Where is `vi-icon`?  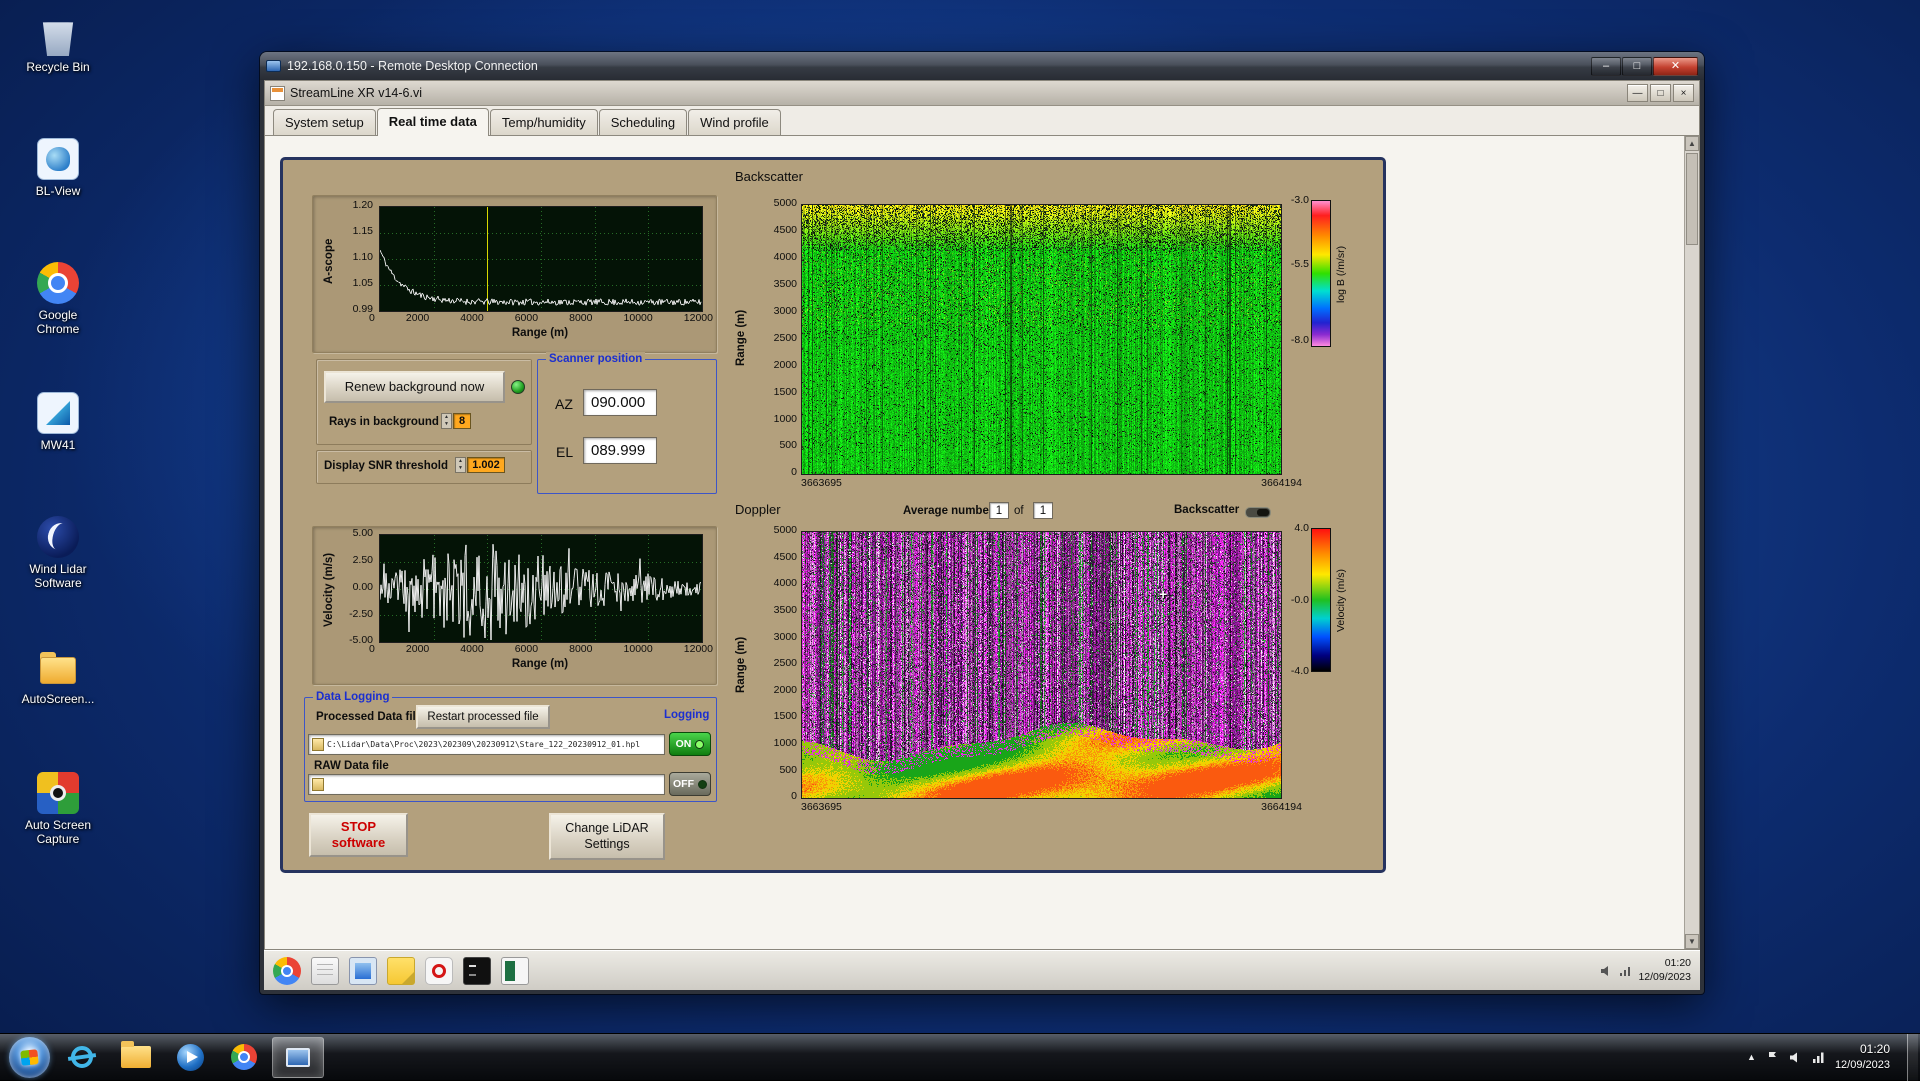 vi-icon is located at coordinates (277, 93).